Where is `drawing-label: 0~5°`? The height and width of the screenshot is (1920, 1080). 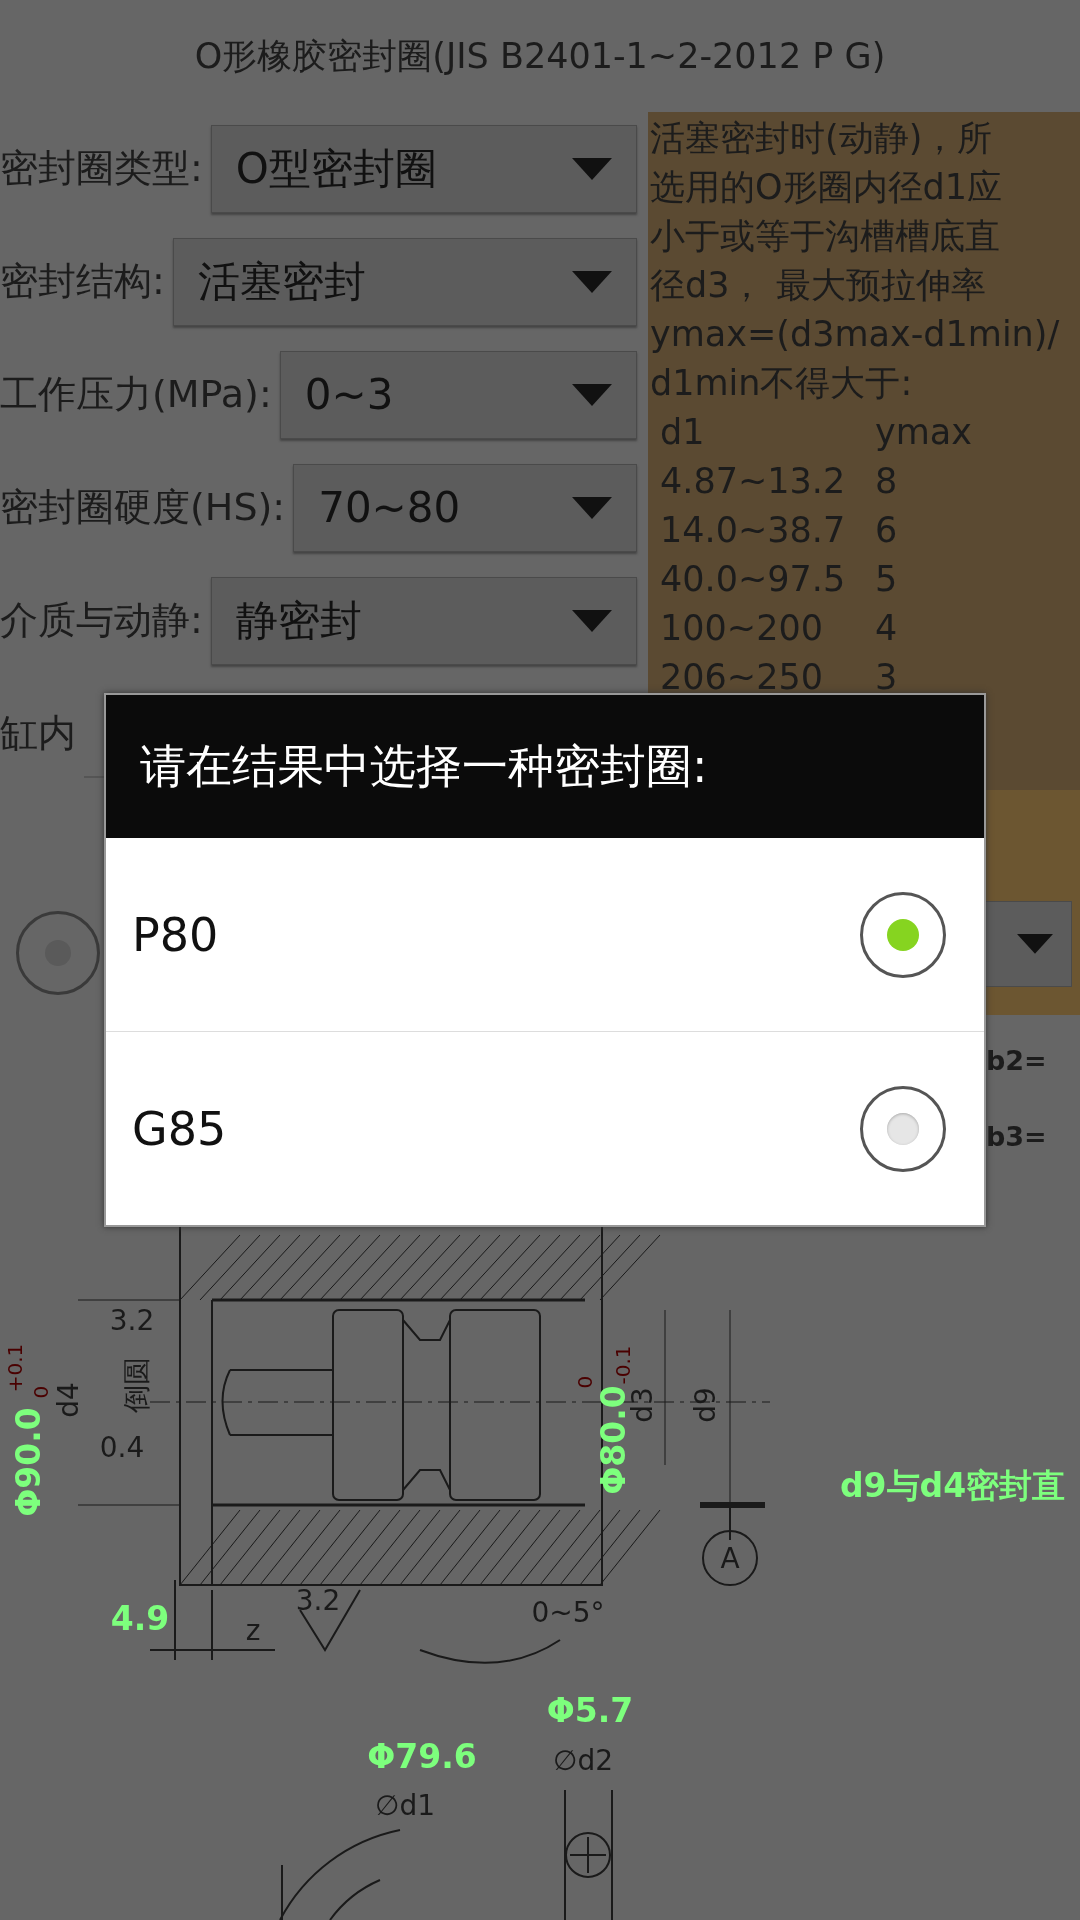
drawing-label: 0~5° is located at coordinates (568, 1612).